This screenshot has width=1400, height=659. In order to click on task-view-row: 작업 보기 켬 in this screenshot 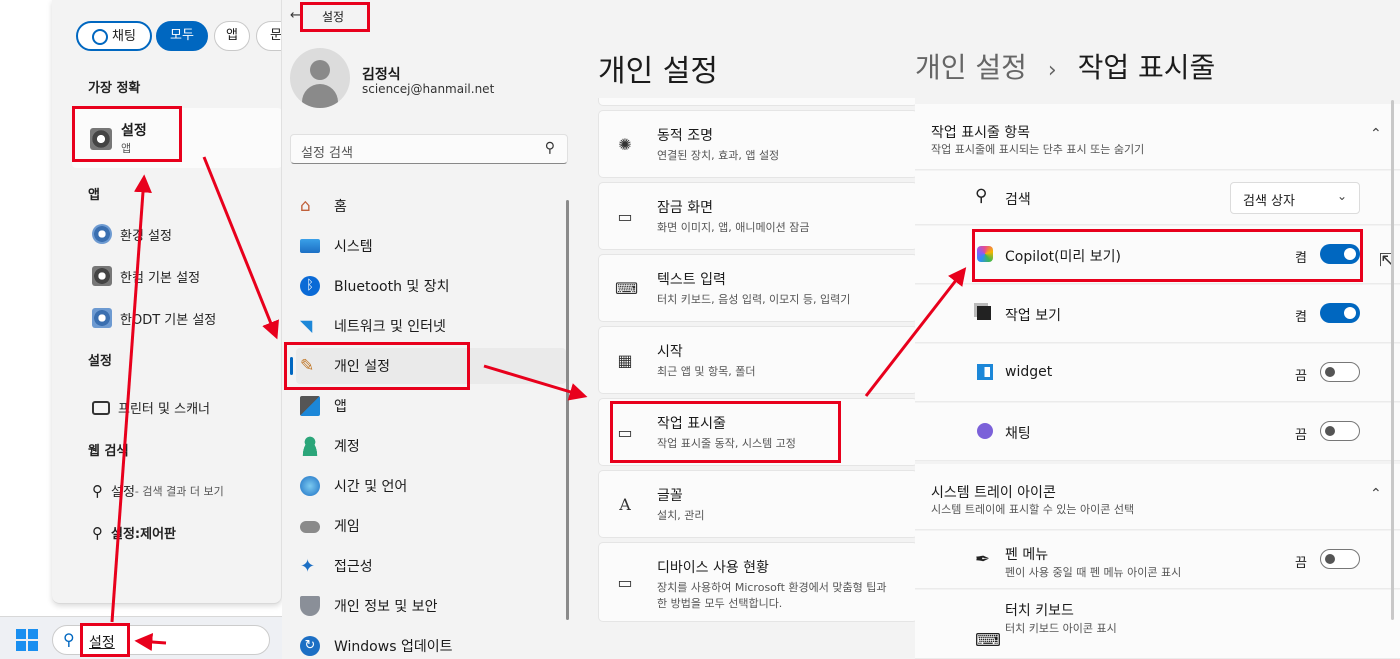, I will do `click(1157, 314)`.